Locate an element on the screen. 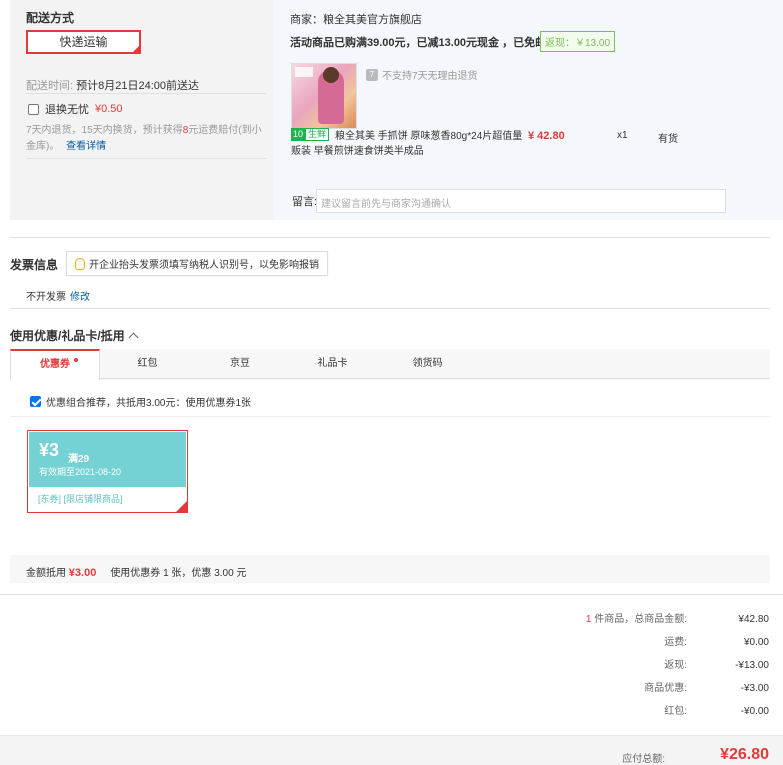  tab-jingdou: 京豆 is located at coordinates (240, 364).